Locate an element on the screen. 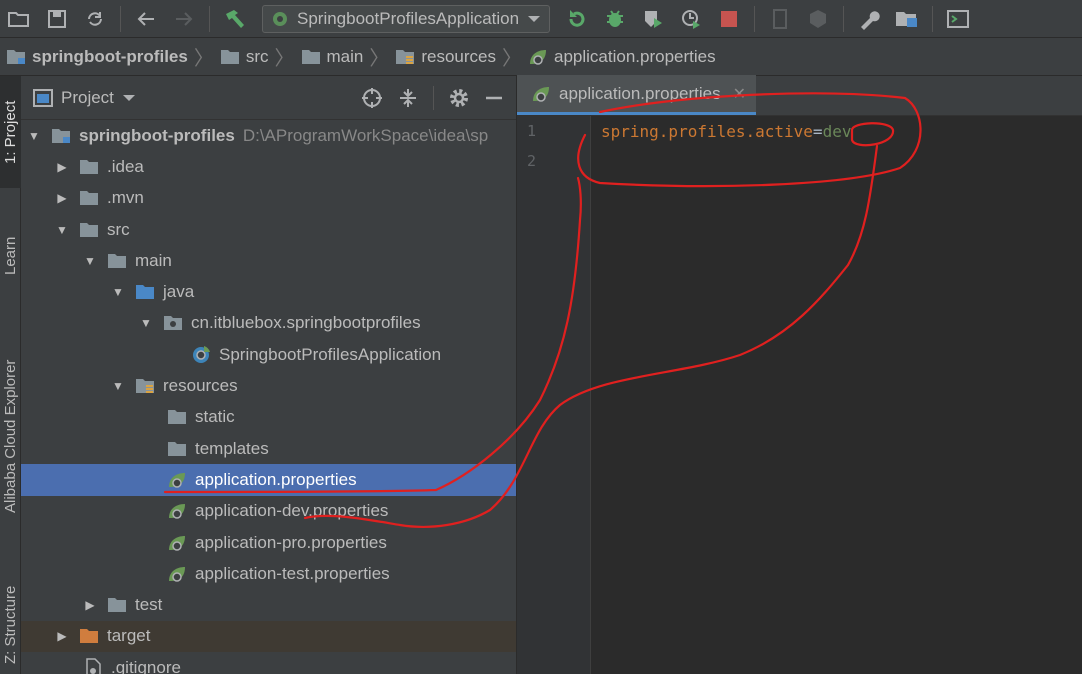  tree-row-application-class: SpringbootProfilesApplication is located at coordinates (268, 354).